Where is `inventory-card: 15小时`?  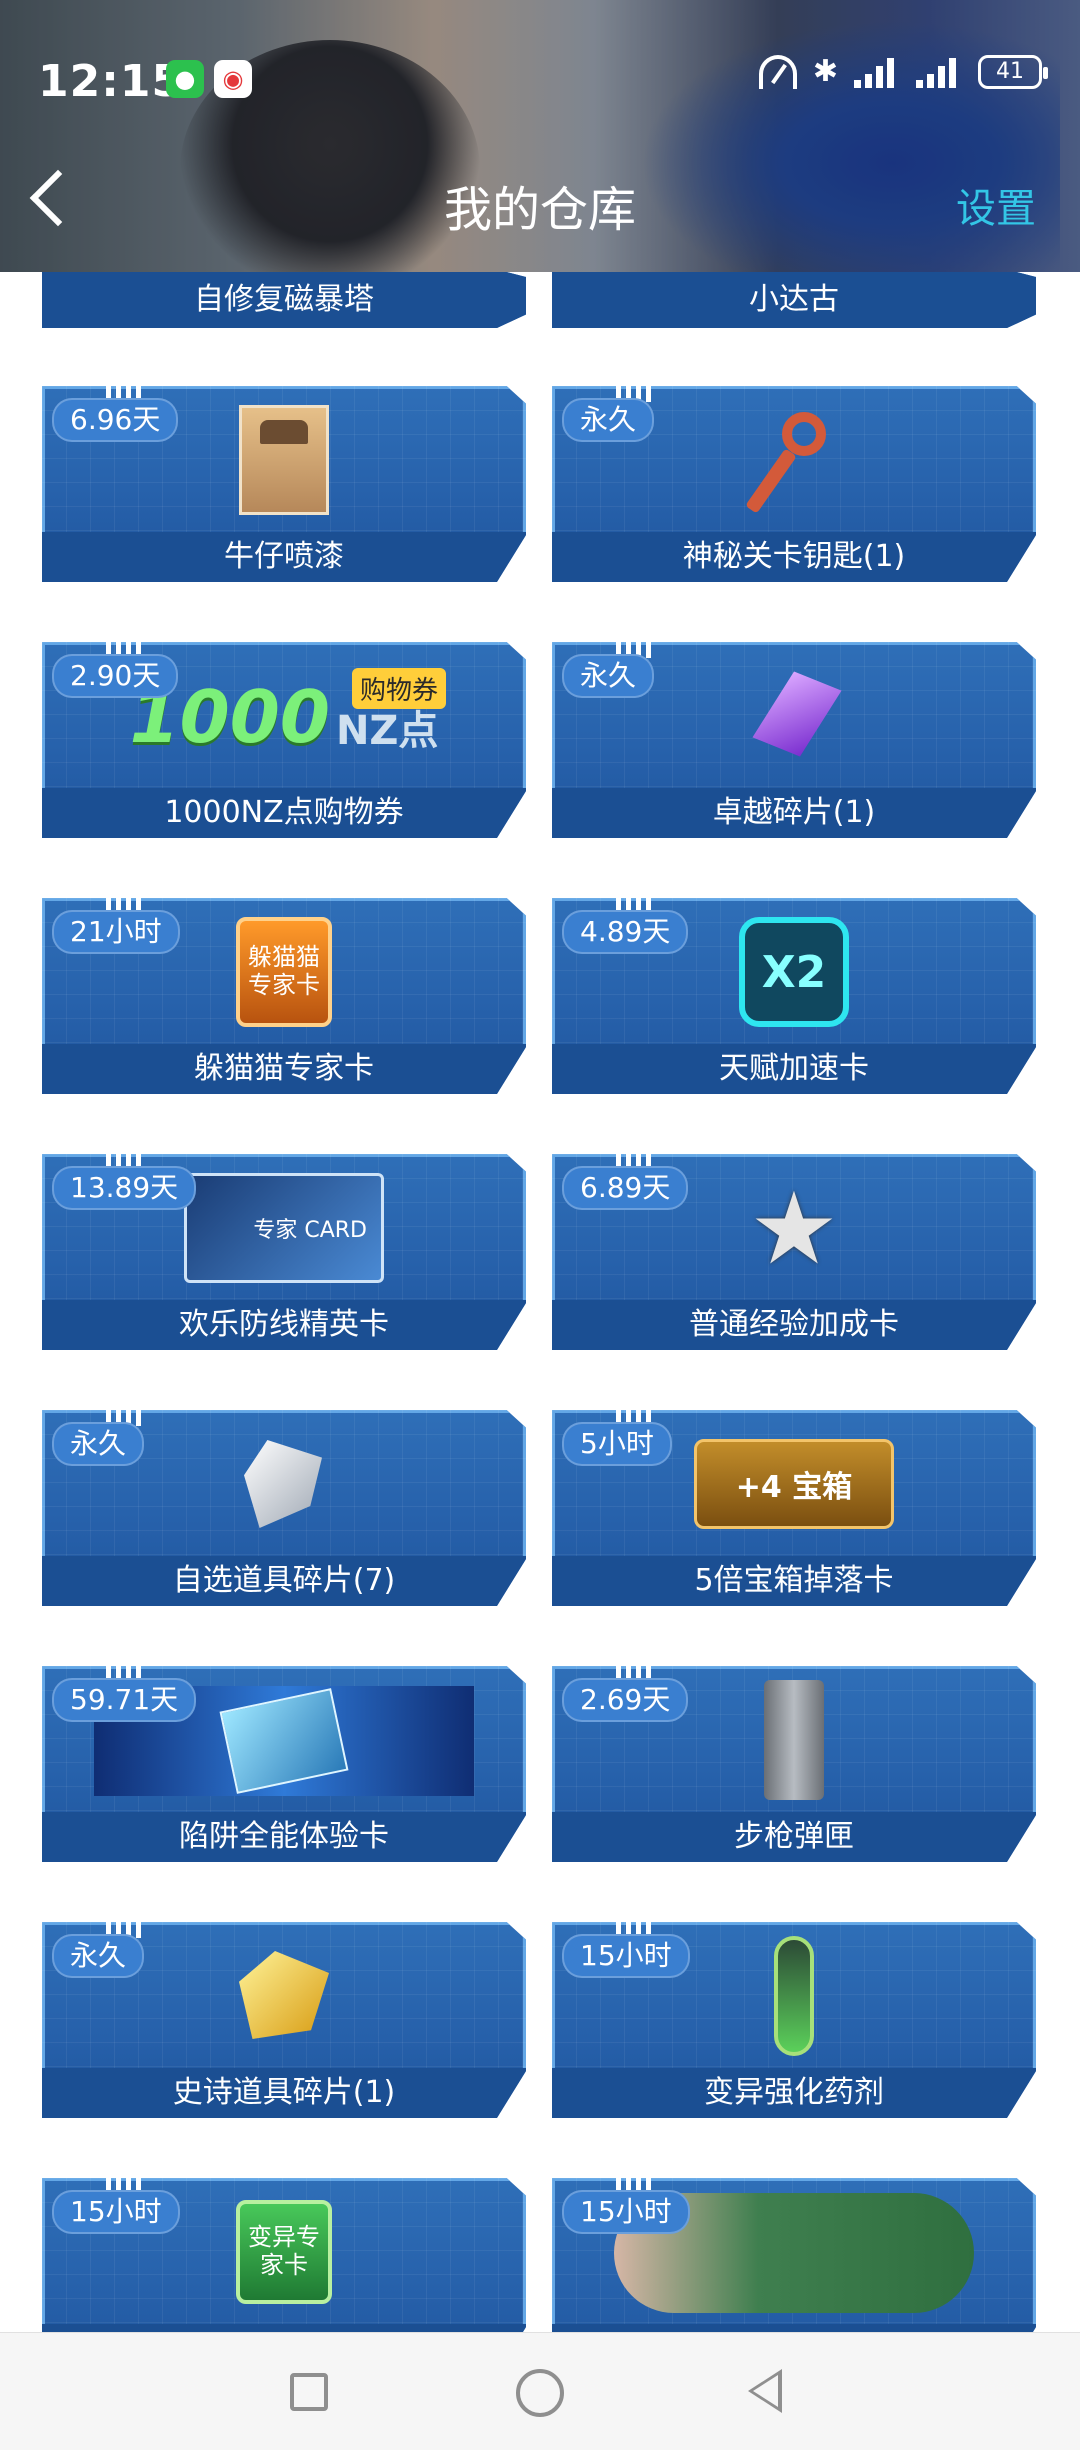
inventory-card: 15小时 is located at coordinates (794, 2255).